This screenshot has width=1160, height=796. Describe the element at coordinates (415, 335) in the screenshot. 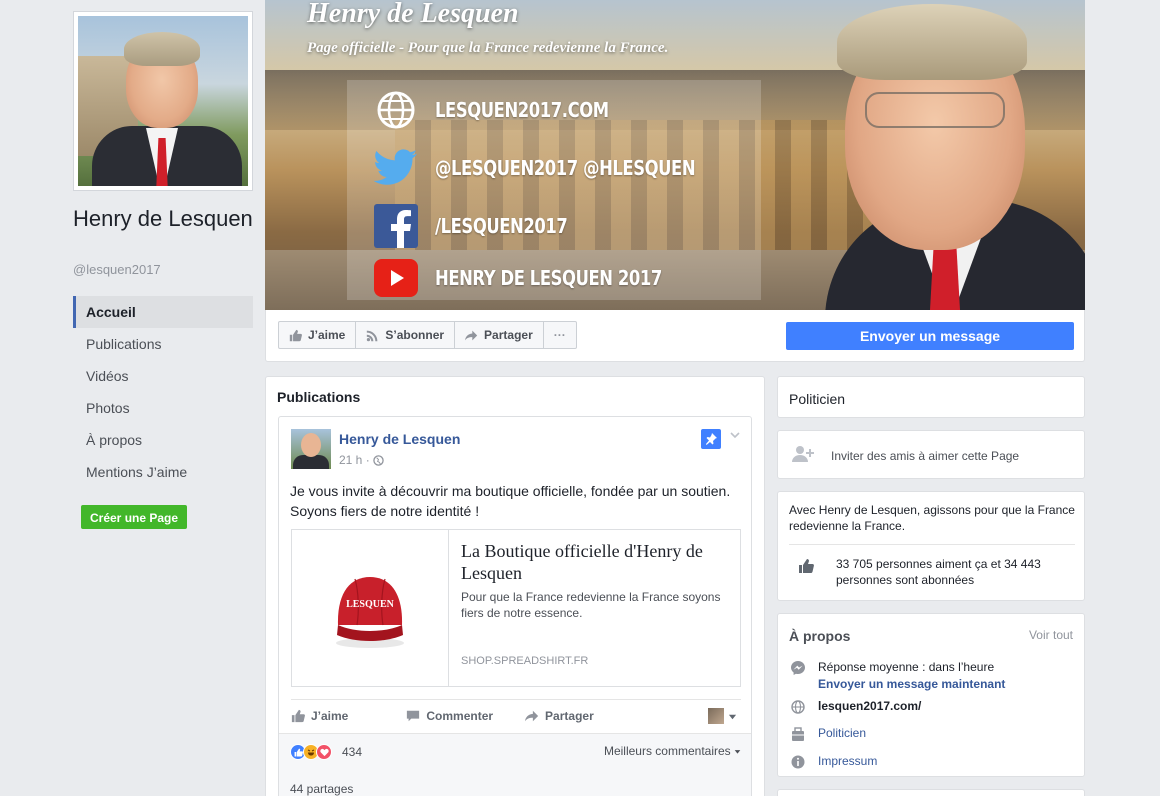

I see `subscribe-label: S’abonner` at that location.